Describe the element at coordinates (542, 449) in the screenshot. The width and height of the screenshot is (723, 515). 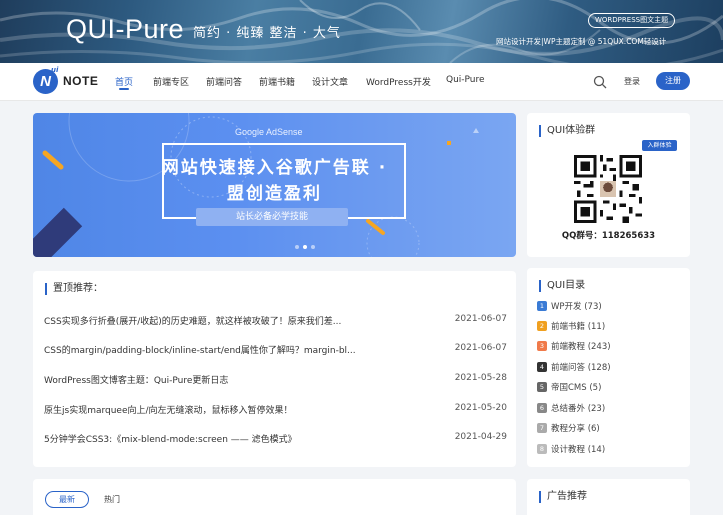
I see `category-number: 8` at that location.